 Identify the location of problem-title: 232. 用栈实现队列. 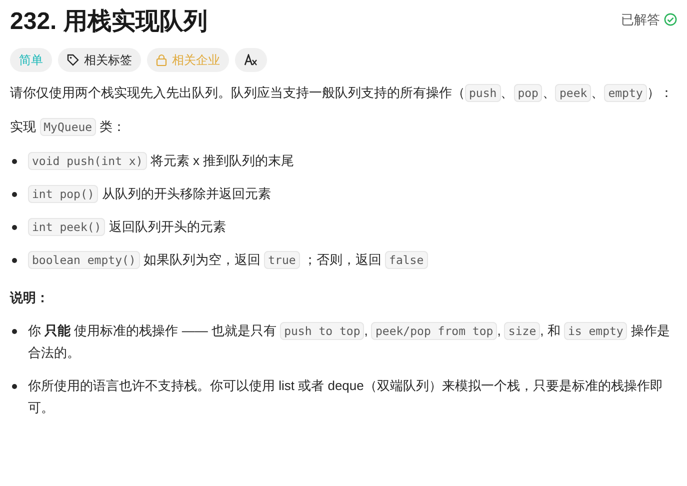
(109, 22).